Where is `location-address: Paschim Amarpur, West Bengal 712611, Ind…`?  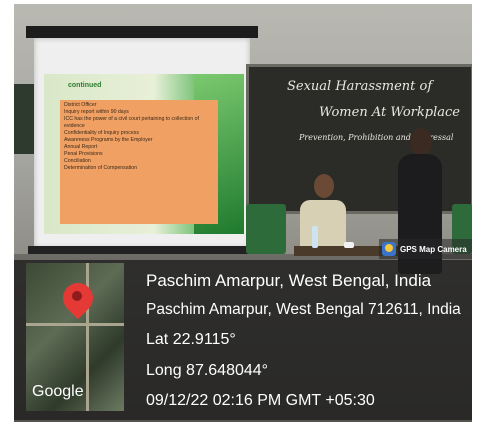 location-address: Paschim Amarpur, West Bengal 712611, Ind… is located at coordinates (303, 309).